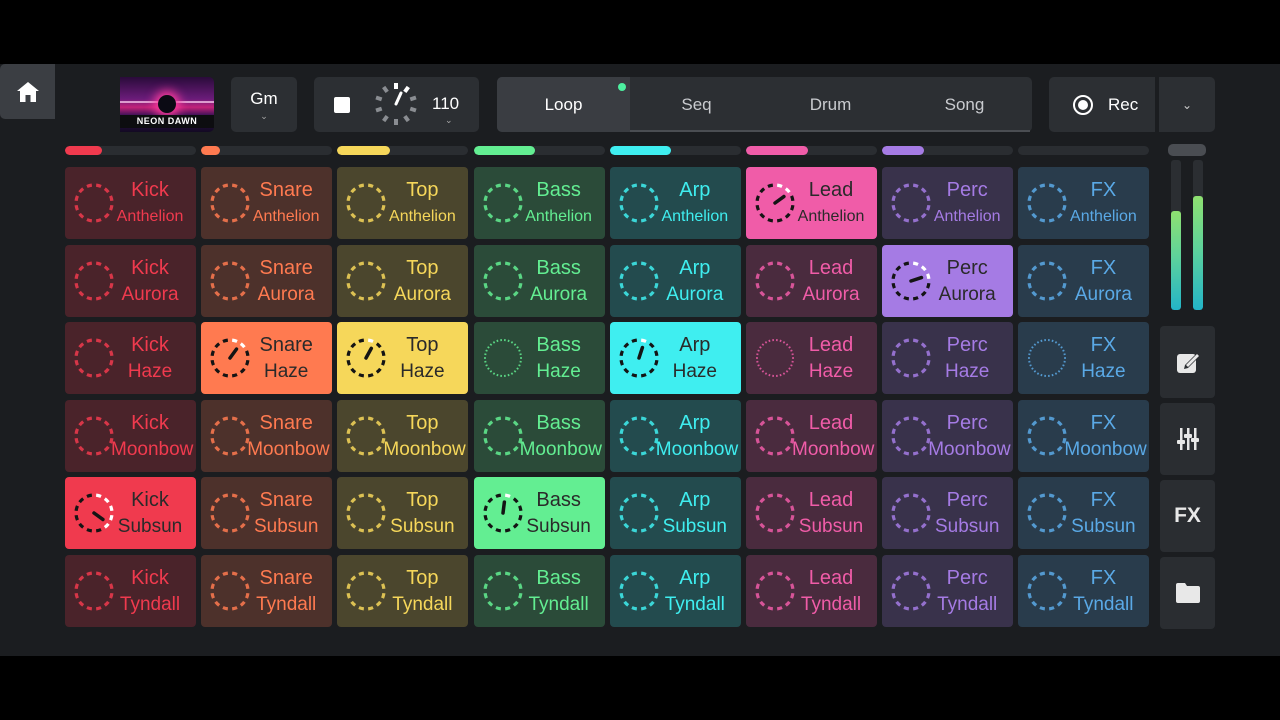 The image size is (1280, 720). Describe the element at coordinates (1187, 104) in the screenshot. I see `record-menu-button: ⌄` at that location.